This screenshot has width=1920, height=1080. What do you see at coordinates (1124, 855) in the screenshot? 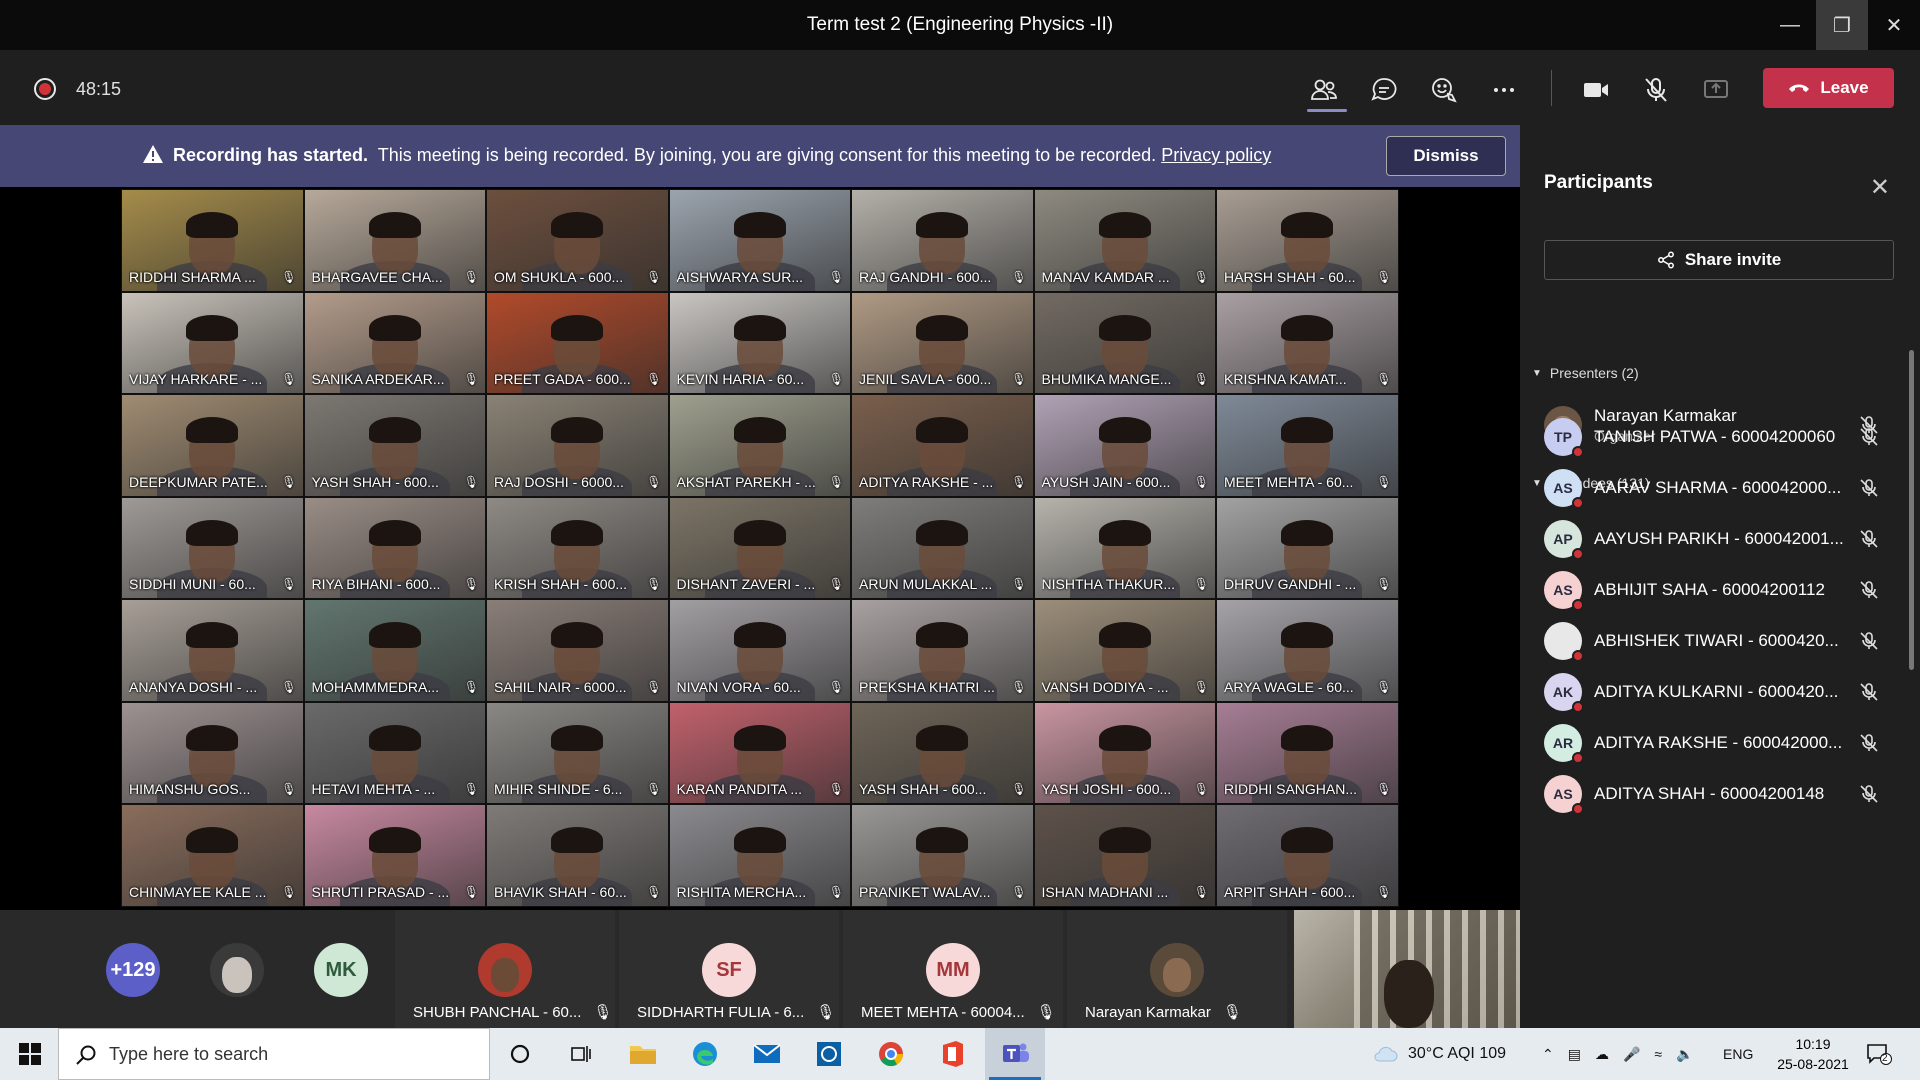
I see `video-tile: ISHAN MADHANI ... 🎙` at bounding box center [1124, 855].